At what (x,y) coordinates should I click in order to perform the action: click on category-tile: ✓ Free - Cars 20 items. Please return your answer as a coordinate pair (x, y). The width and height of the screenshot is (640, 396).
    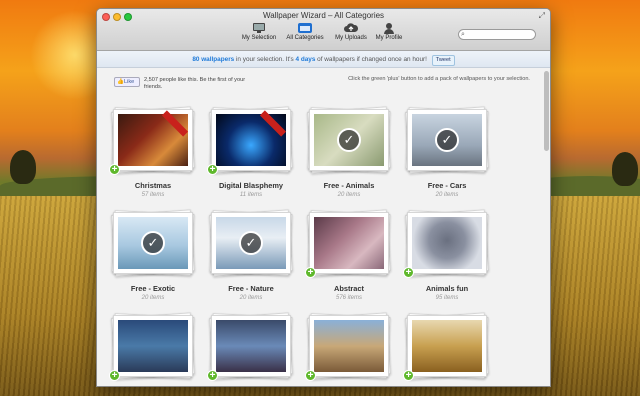
    Looking at the image, I should click on (447, 157).